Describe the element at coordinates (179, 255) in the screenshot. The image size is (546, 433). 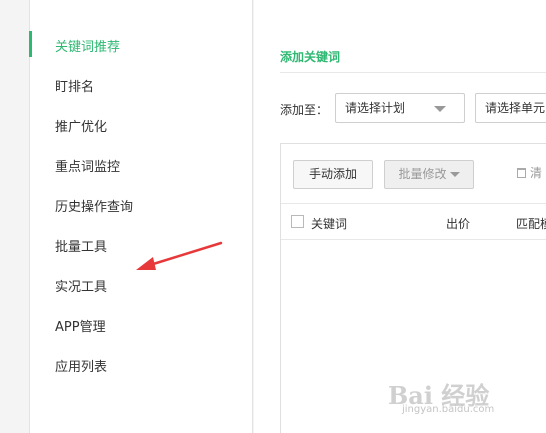
I see `annotation-arrow` at that location.